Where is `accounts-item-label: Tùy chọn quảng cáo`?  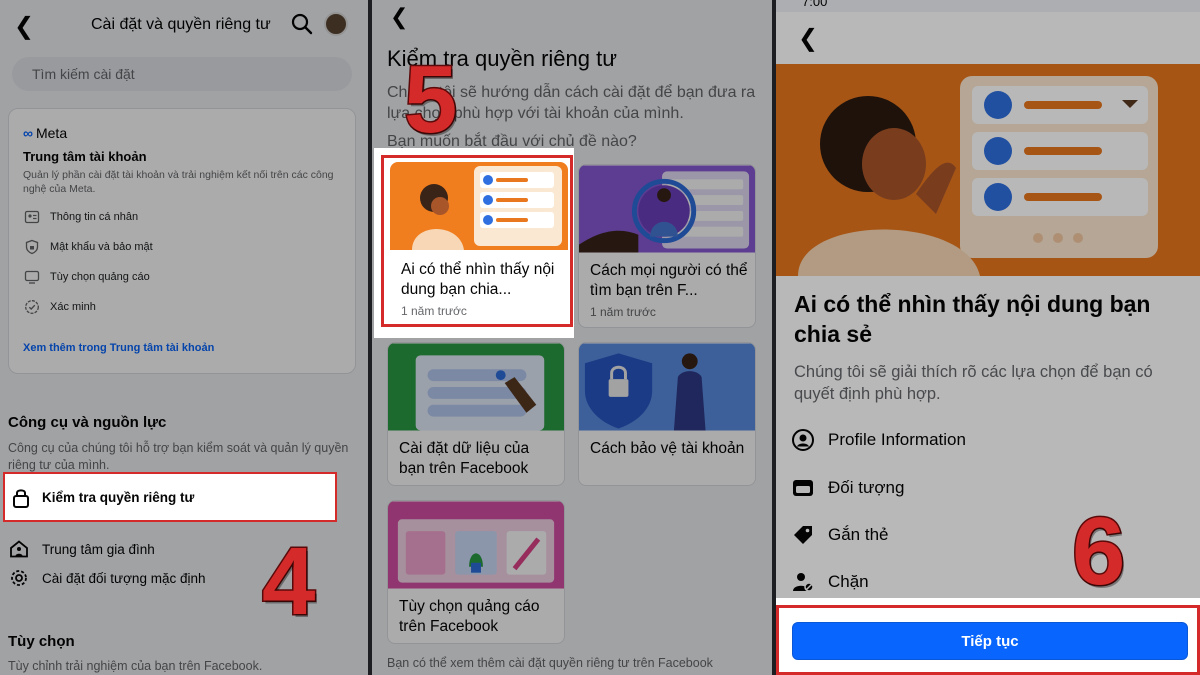 accounts-item-label: Tùy chọn quảng cáo is located at coordinates (100, 277).